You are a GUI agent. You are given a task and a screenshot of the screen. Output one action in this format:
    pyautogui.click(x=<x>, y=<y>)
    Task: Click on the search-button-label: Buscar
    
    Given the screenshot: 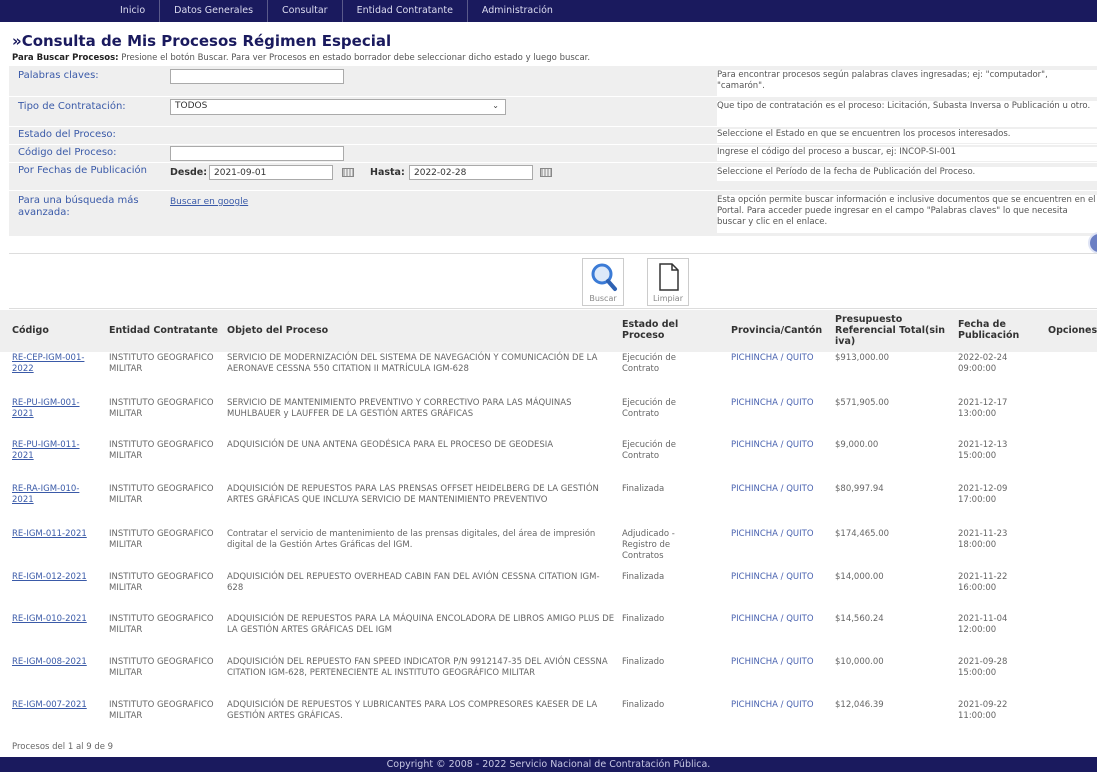 What is the action you would take?
    pyautogui.click(x=603, y=298)
    